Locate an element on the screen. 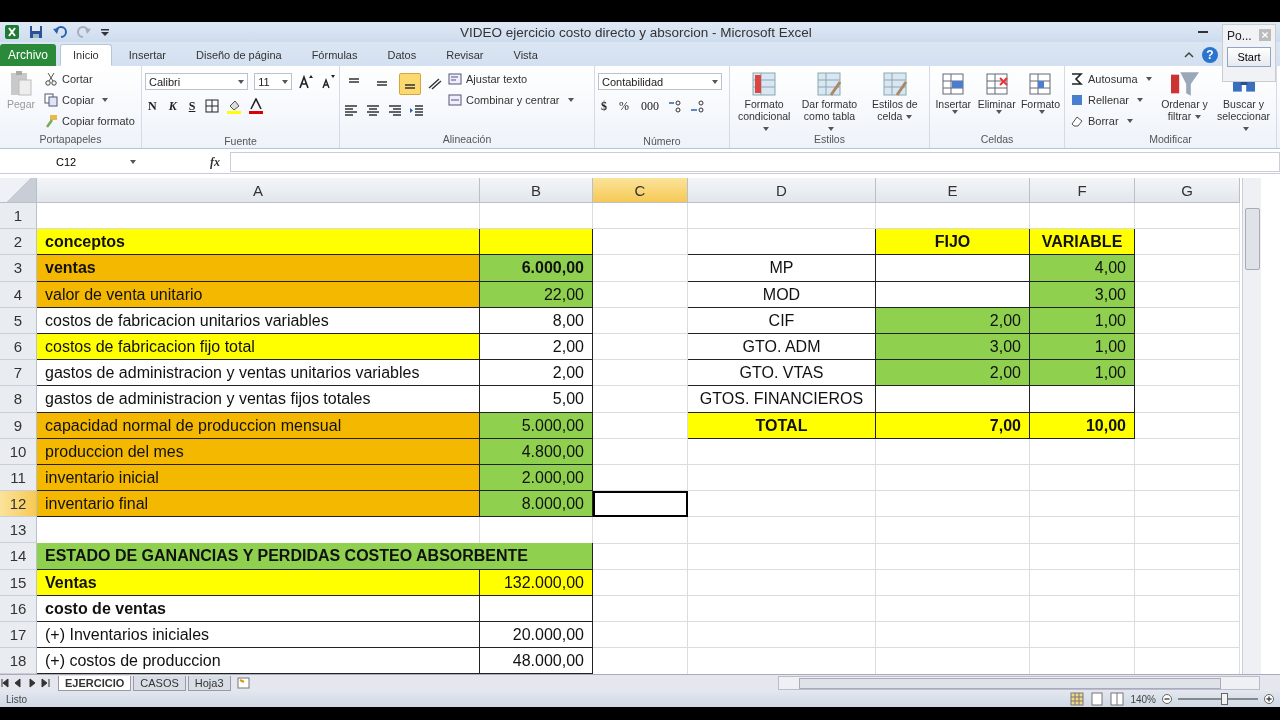  table-cell: gastos de administracion y ventas fijos totales is located at coordinates (258, 399).